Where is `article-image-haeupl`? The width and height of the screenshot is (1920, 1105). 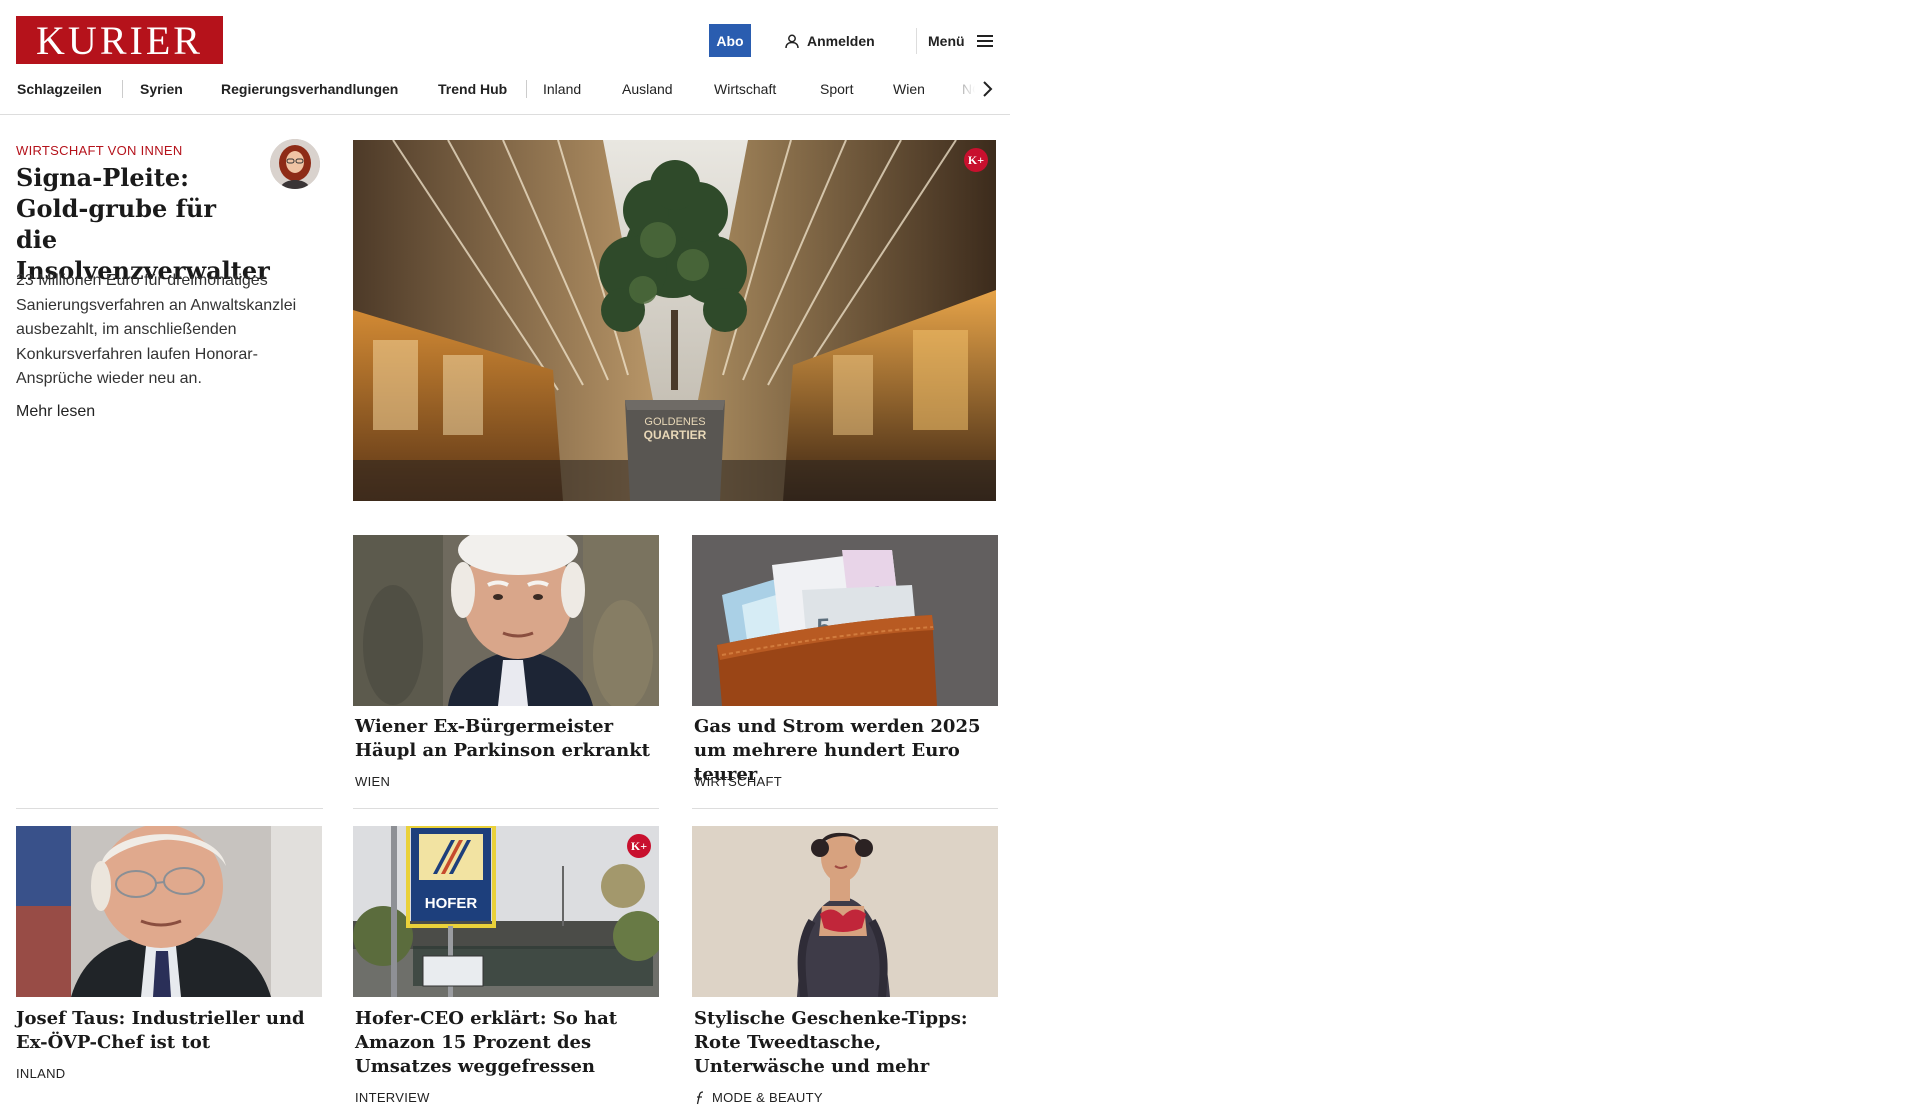 article-image-haeupl is located at coordinates (506, 620).